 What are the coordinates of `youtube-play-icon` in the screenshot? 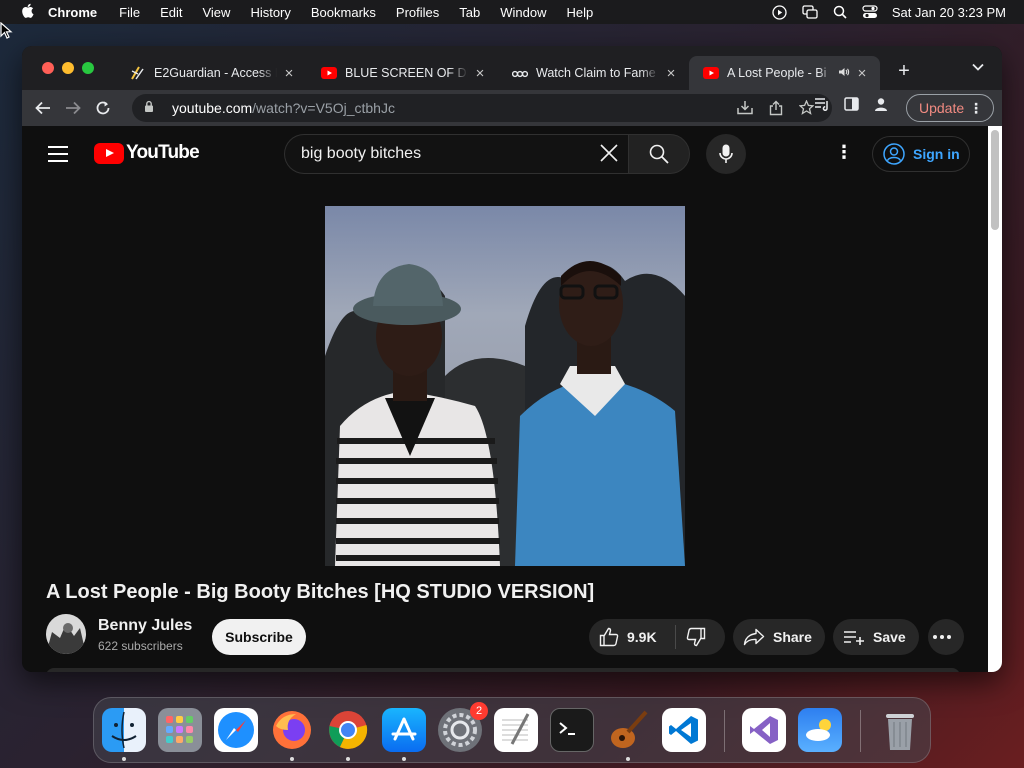 It's located at (109, 153).